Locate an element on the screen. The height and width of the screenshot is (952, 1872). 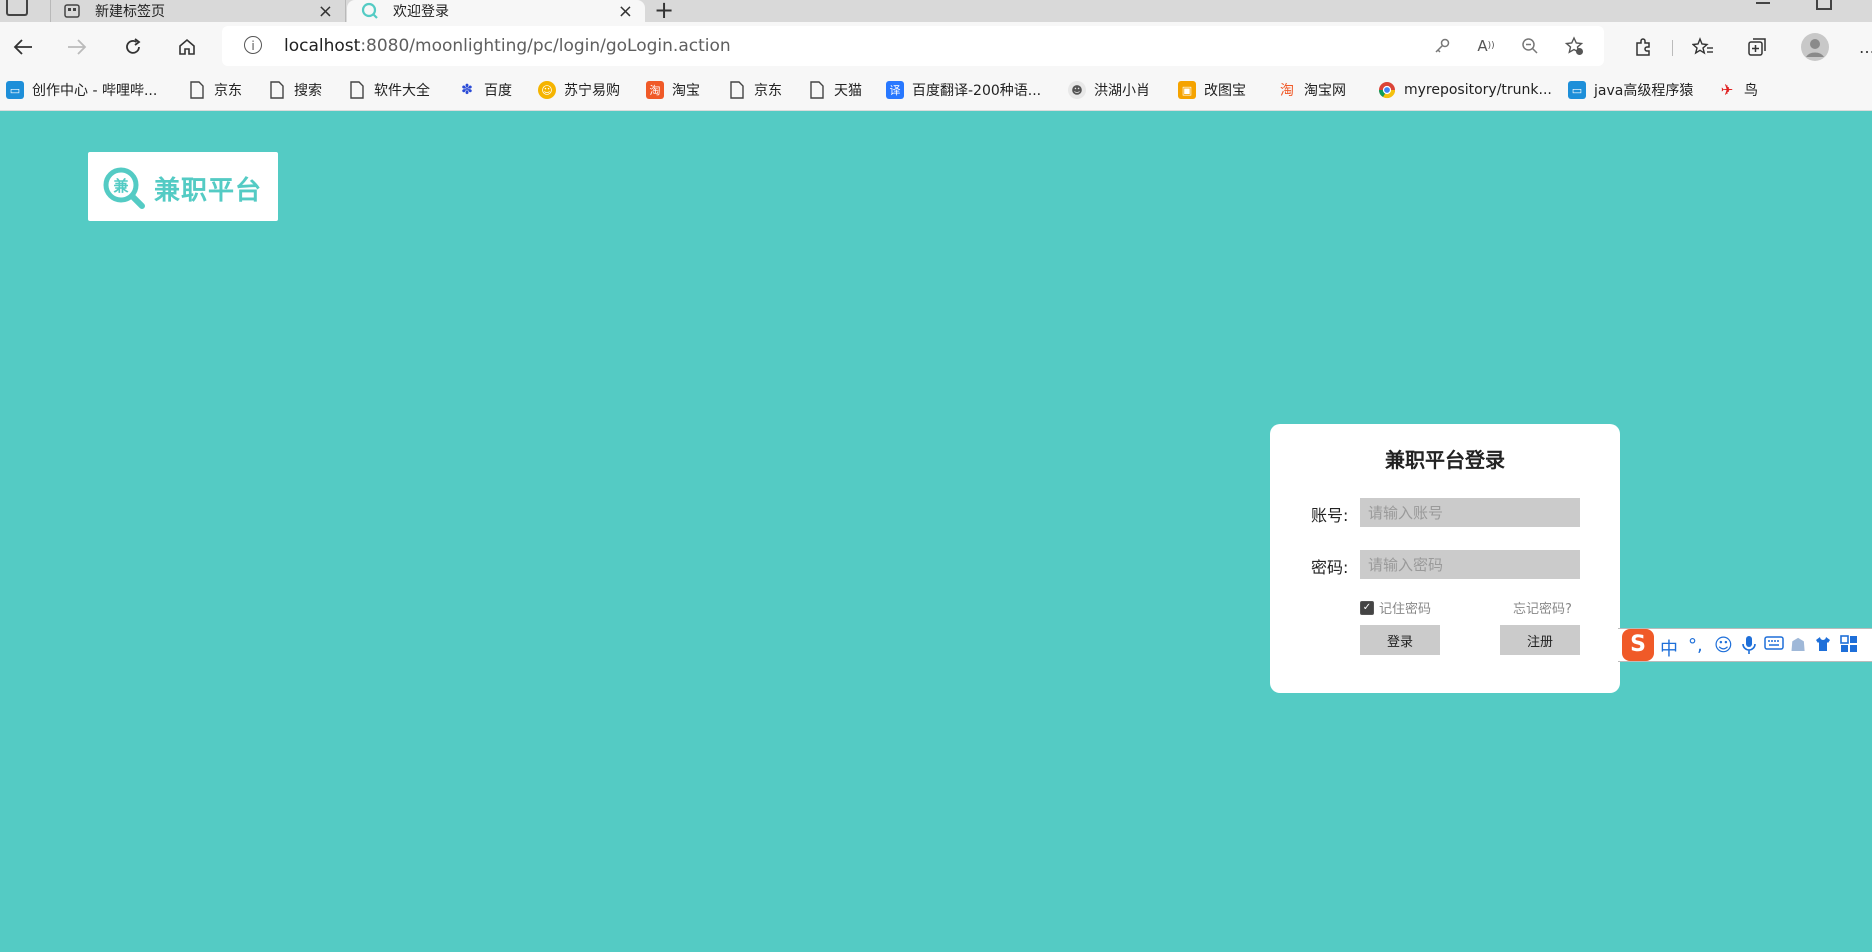
zoom-out-icon is located at coordinates (1530, 46).